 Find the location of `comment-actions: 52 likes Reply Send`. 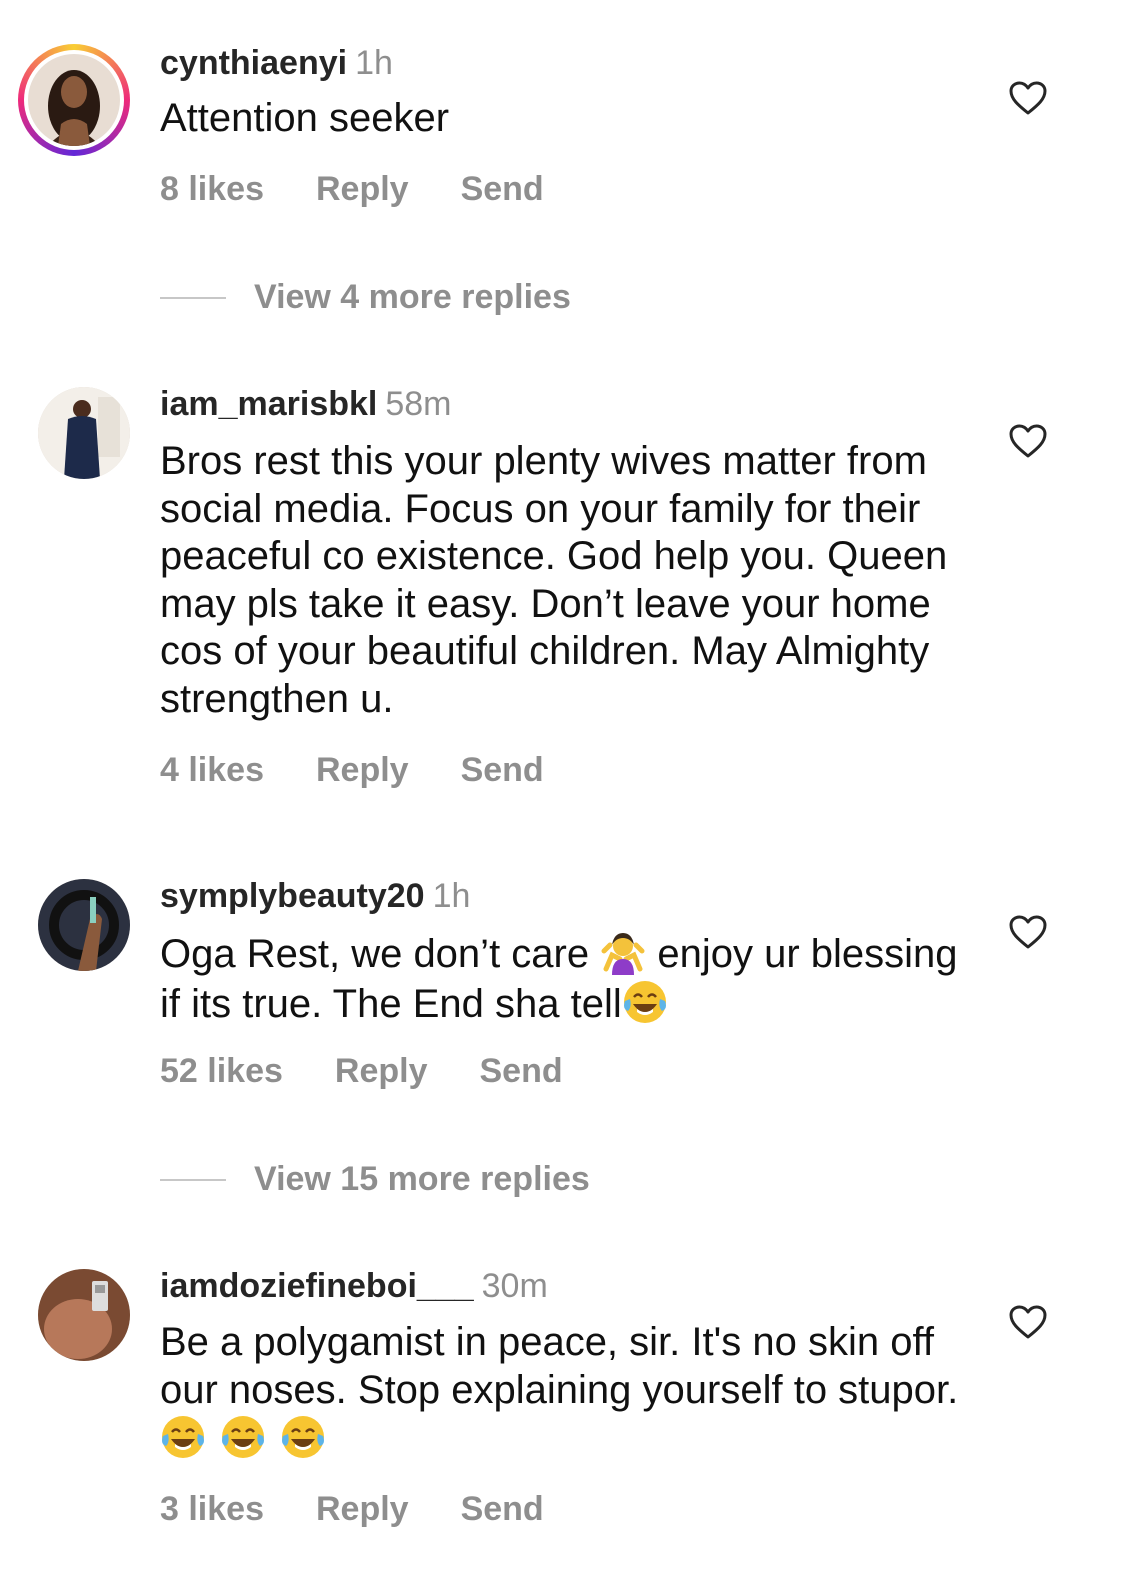

comment-actions: 52 likes Reply Send is located at coordinates (361, 1071).